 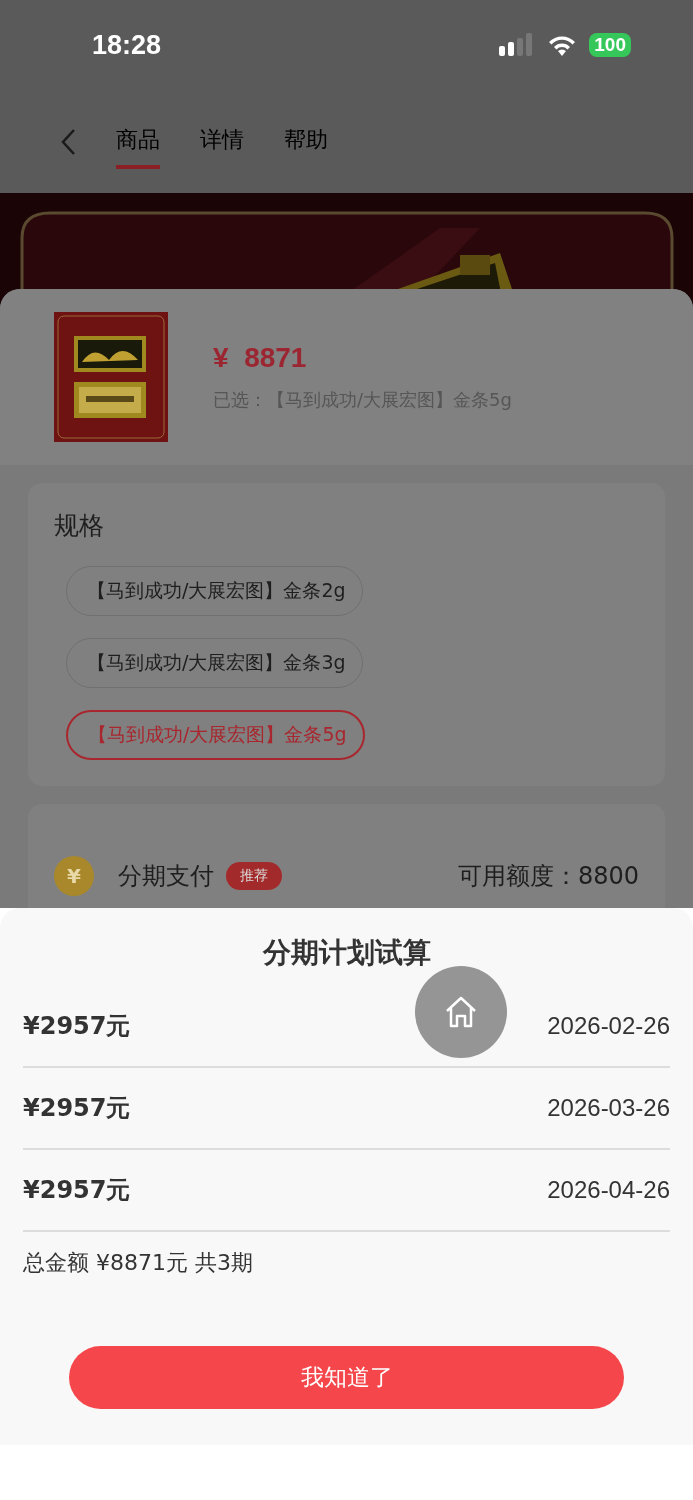 I want to click on home-icon, so click(x=461, y=1012).